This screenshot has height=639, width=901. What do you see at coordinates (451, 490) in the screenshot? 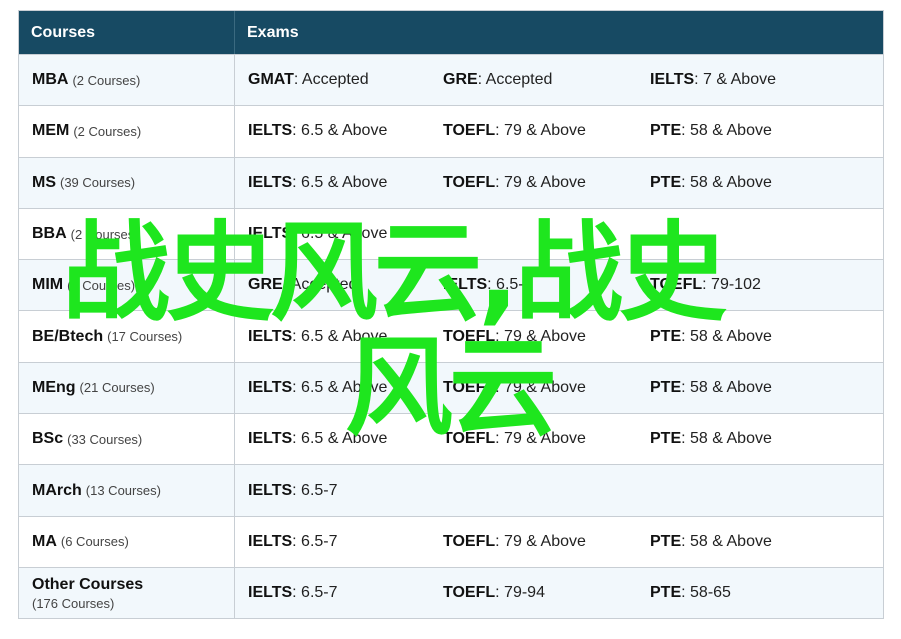
I see `table-row: MArch (13 Courses) IELTS: 6.5-7` at bounding box center [451, 490].